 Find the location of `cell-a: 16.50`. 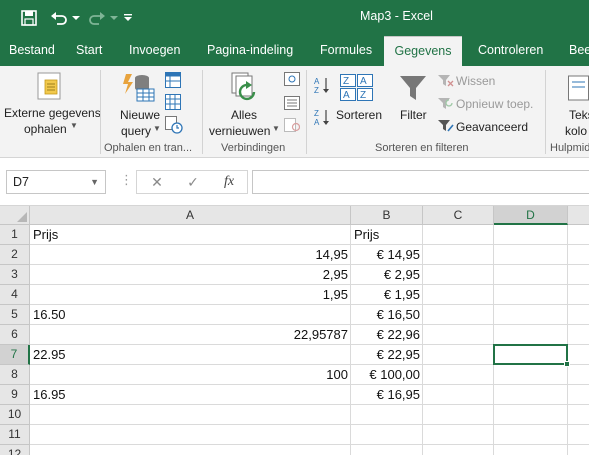

cell-a: 16.50 is located at coordinates (190, 315).